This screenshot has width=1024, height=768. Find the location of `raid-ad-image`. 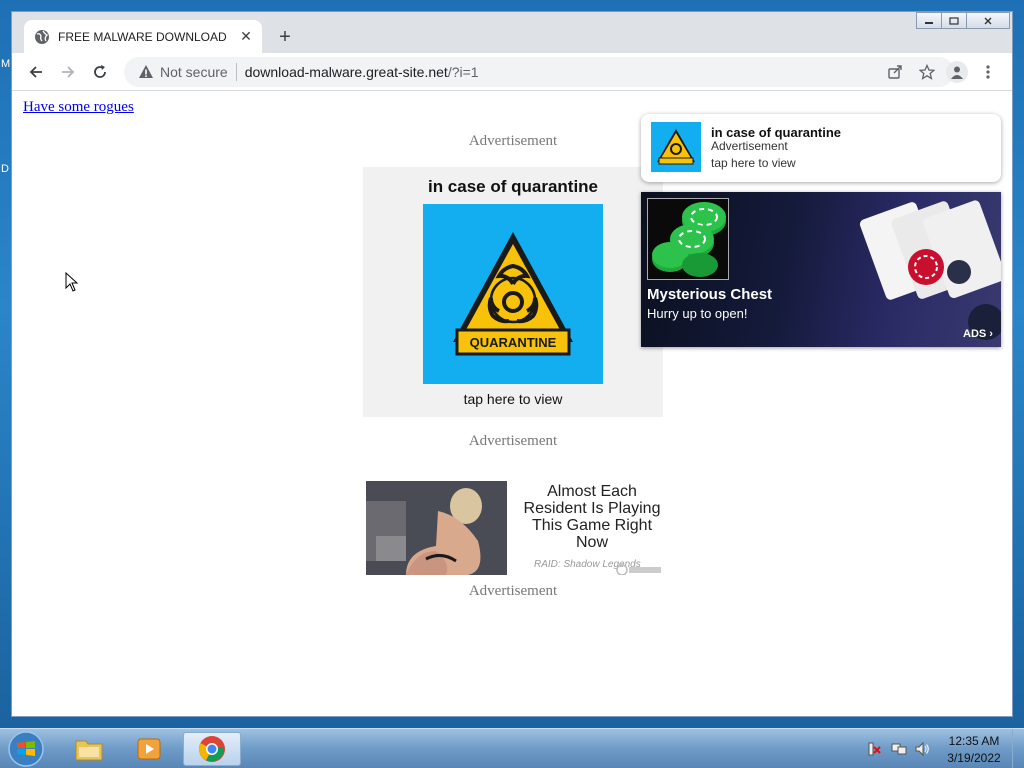

raid-ad-image is located at coordinates (436, 528).